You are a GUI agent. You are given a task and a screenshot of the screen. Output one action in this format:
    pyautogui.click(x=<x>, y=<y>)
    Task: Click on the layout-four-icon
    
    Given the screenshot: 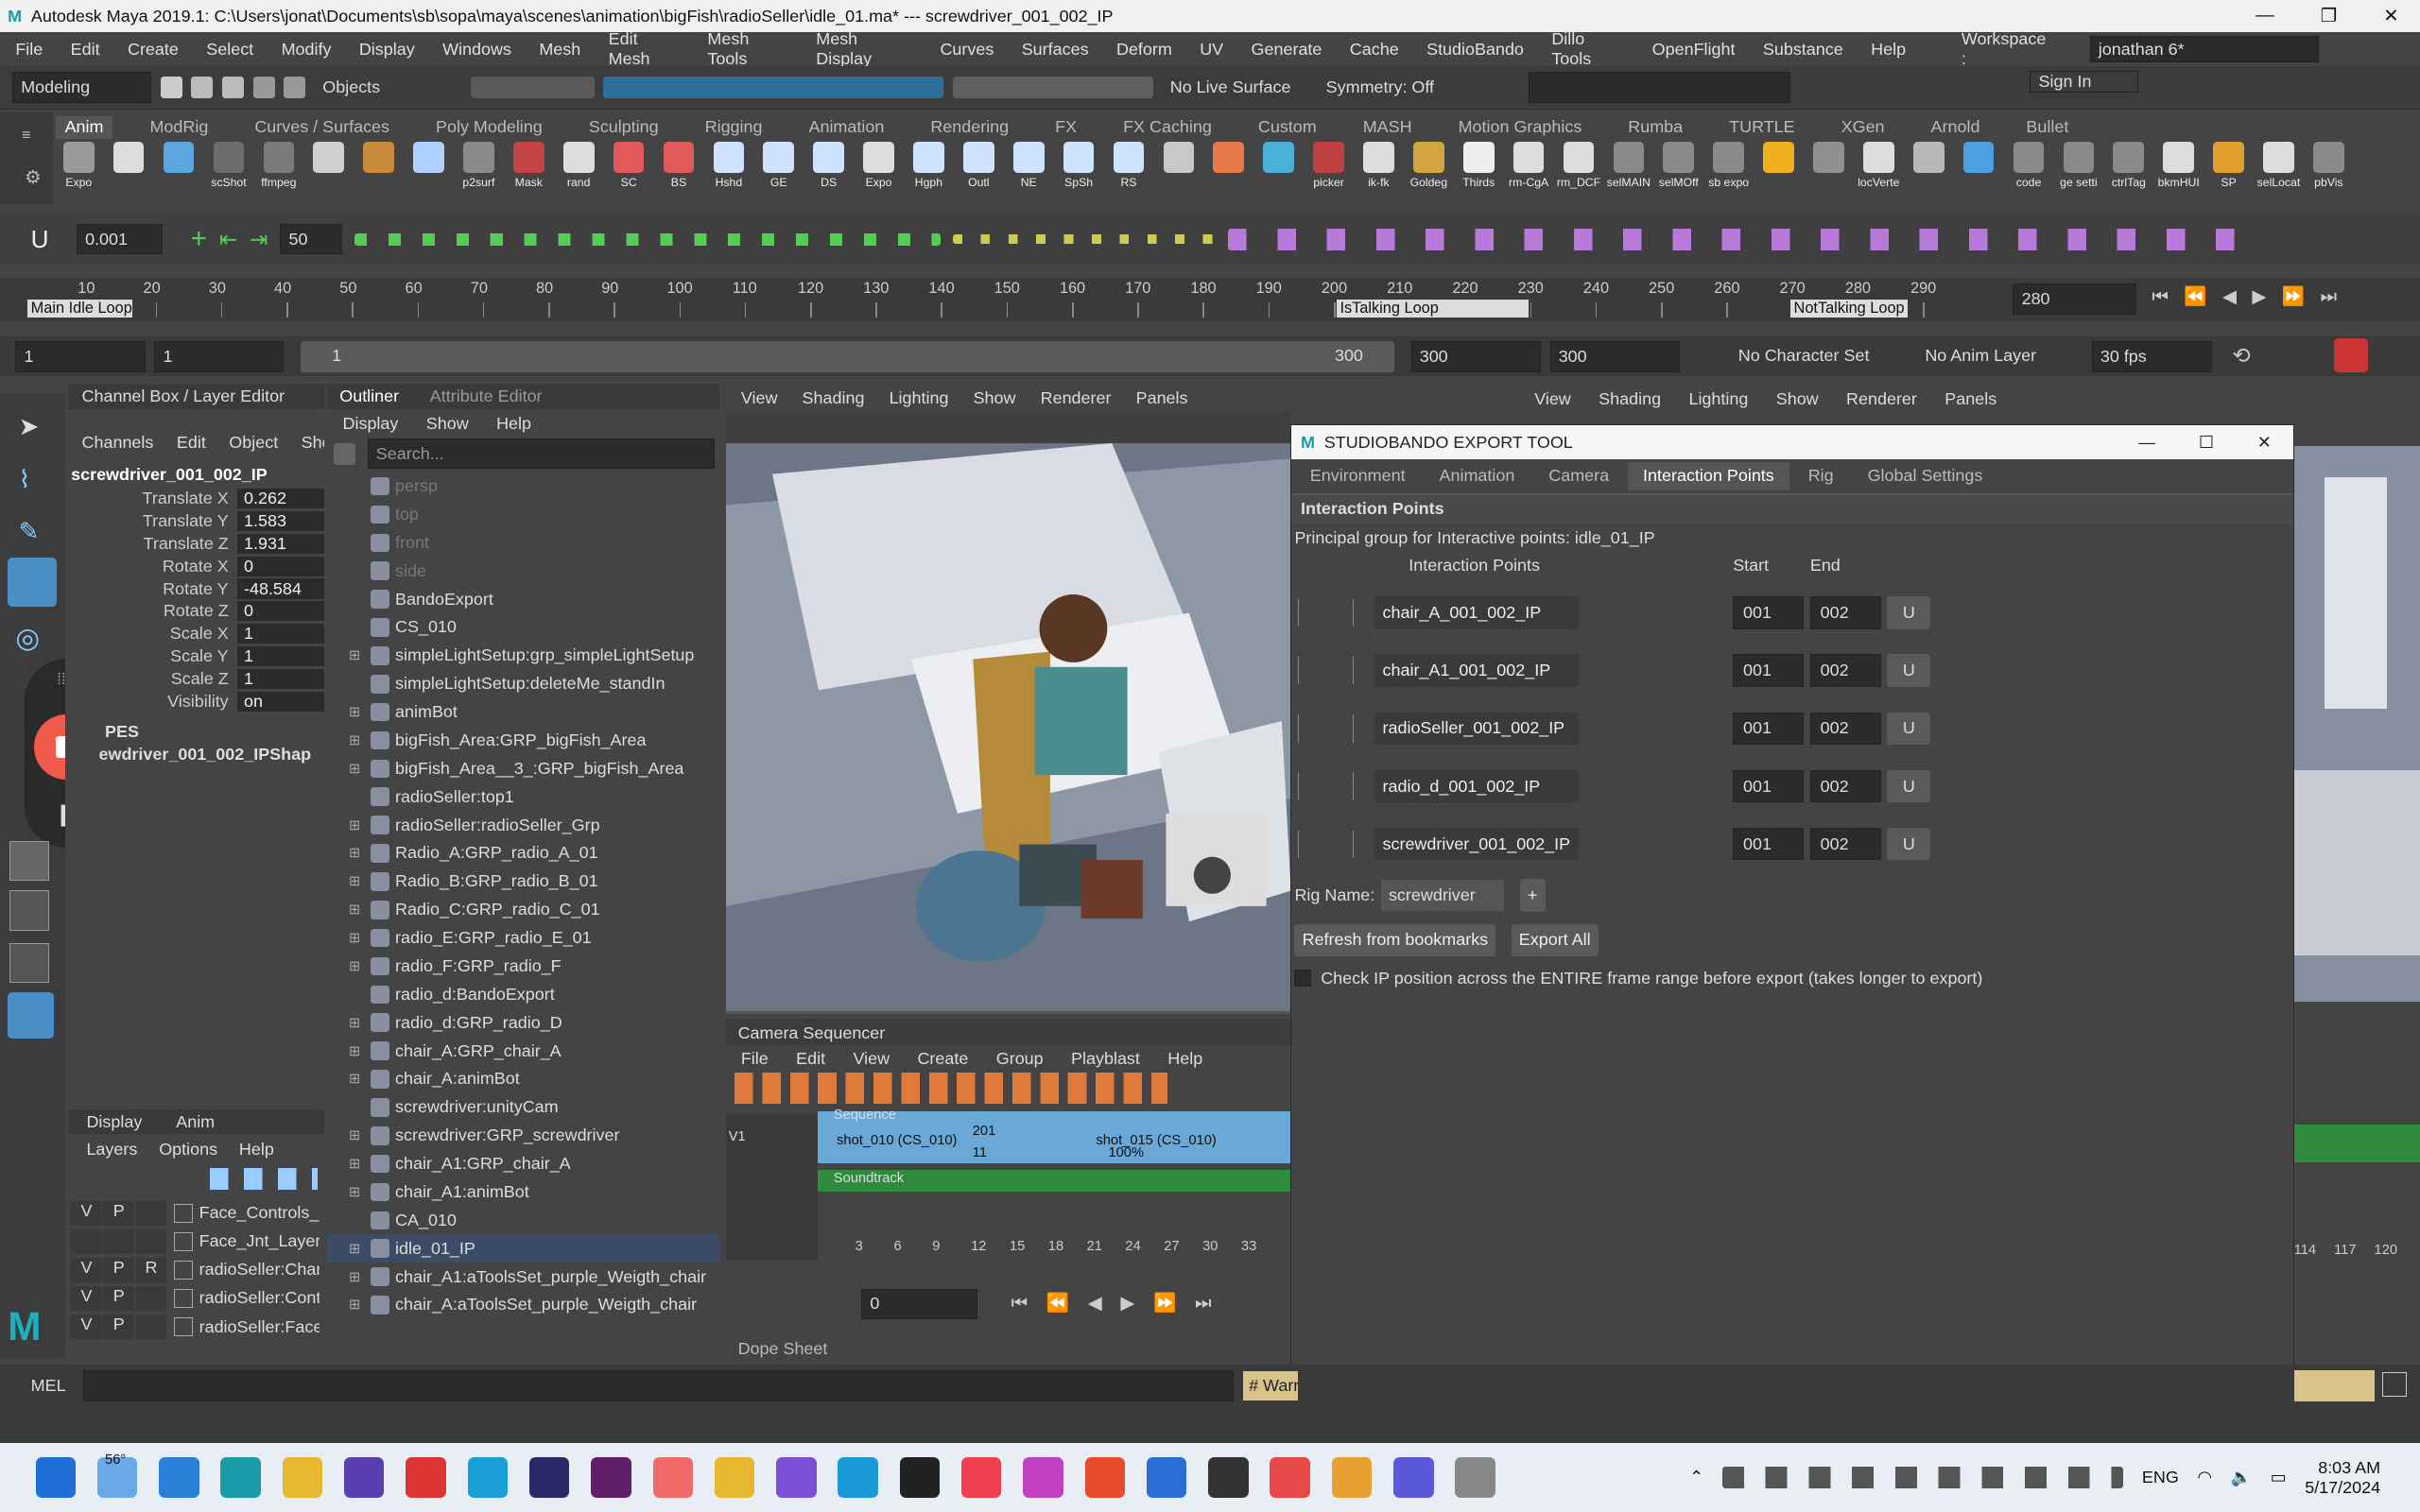 What is the action you would take?
    pyautogui.click(x=30, y=910)
    